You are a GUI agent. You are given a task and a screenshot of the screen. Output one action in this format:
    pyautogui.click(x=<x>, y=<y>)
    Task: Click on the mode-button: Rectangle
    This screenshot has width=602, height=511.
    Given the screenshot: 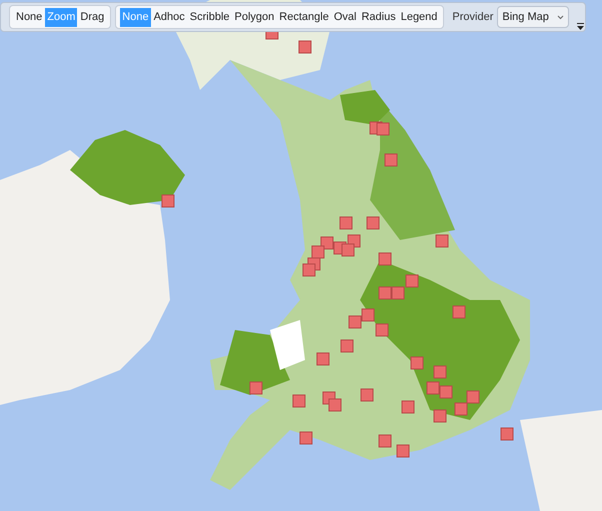 What is the action you would take?
    pyautogui.click(x=304, y=17)
    